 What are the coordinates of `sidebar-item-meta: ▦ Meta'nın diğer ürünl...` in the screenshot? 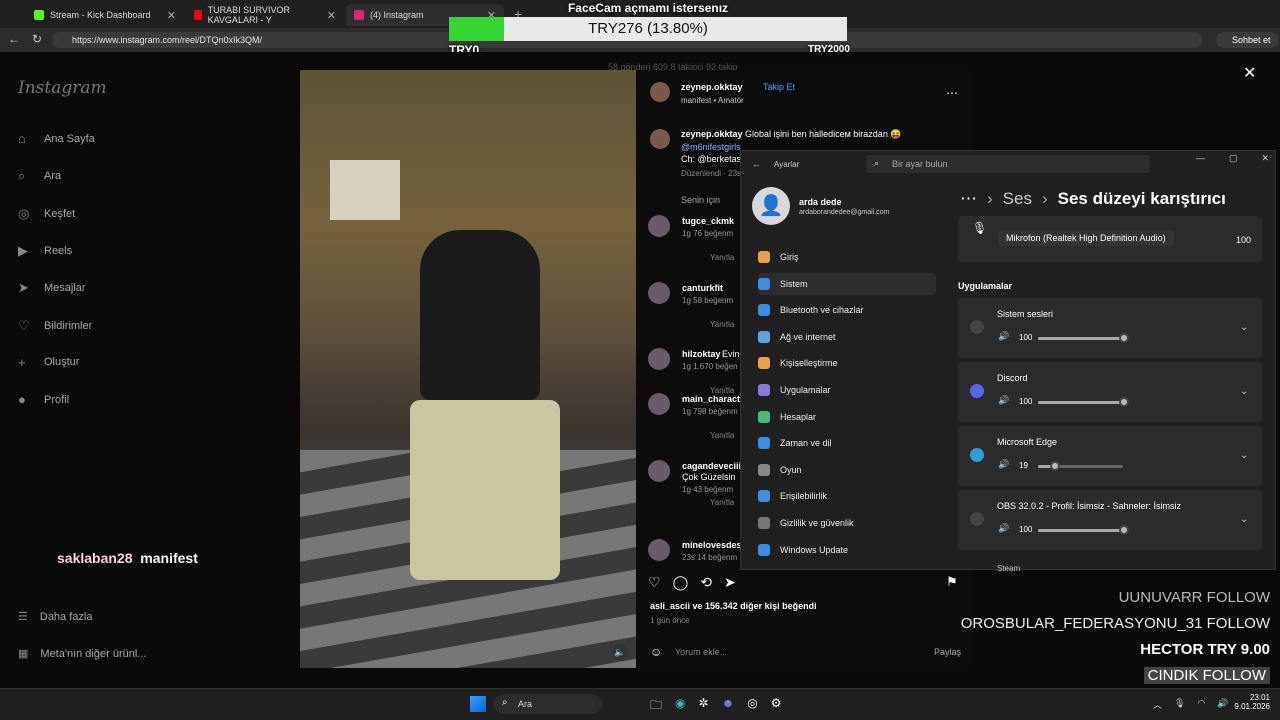 It's located at (82, 654).